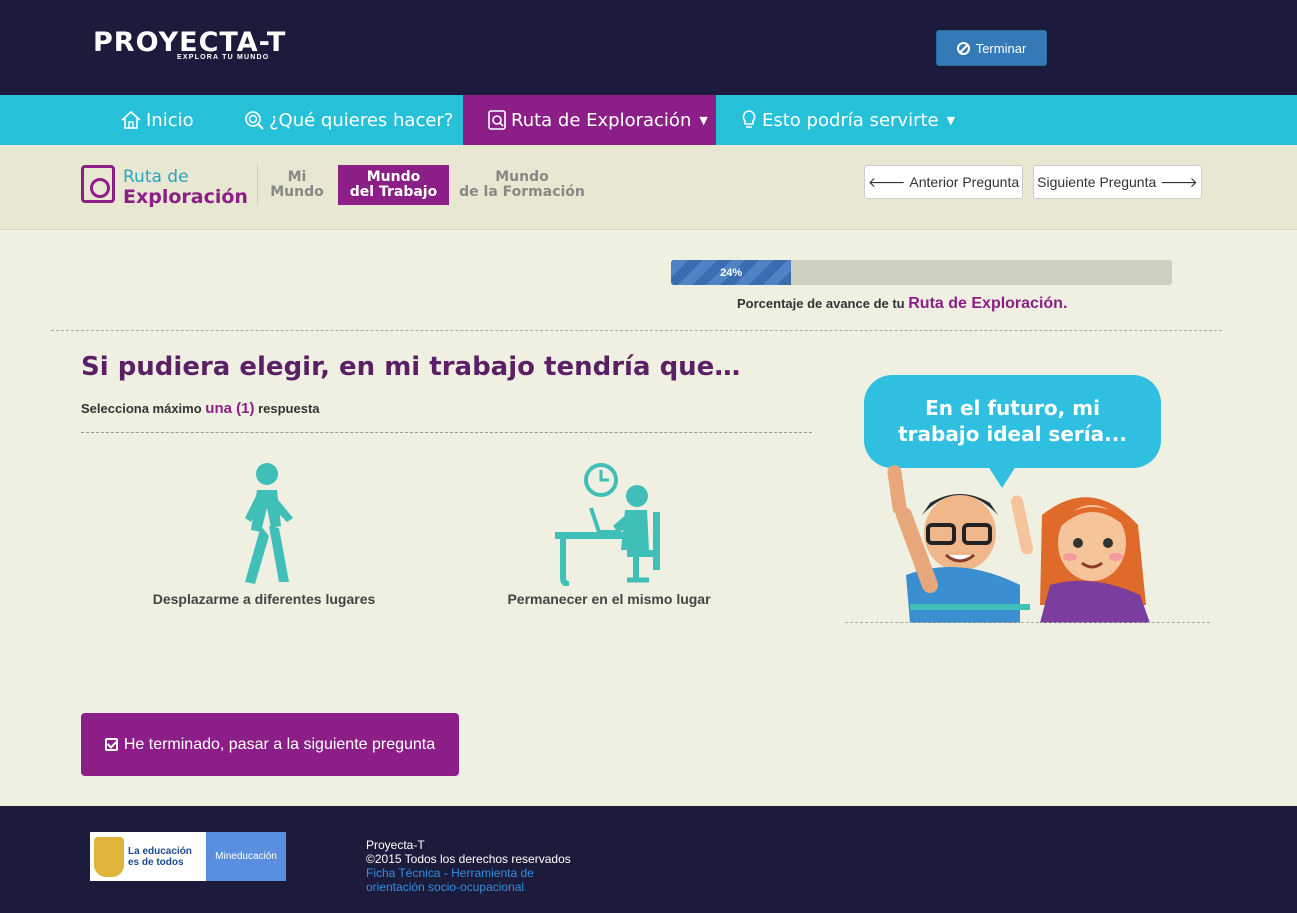 The image size is (1297, 913). I want to click on arrow-right-icon: 🡒, so click(1179, 181).